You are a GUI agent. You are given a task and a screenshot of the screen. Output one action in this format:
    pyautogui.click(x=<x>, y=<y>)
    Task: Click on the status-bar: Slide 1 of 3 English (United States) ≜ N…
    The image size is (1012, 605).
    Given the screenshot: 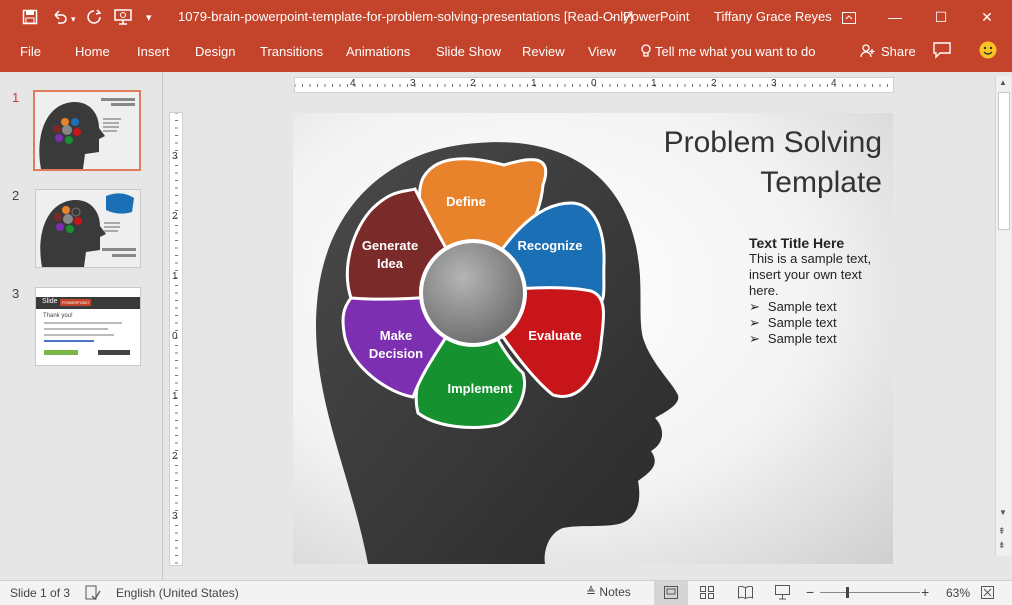 What is the action you would take?
    pyautogui.click(x=506, y=592)
    